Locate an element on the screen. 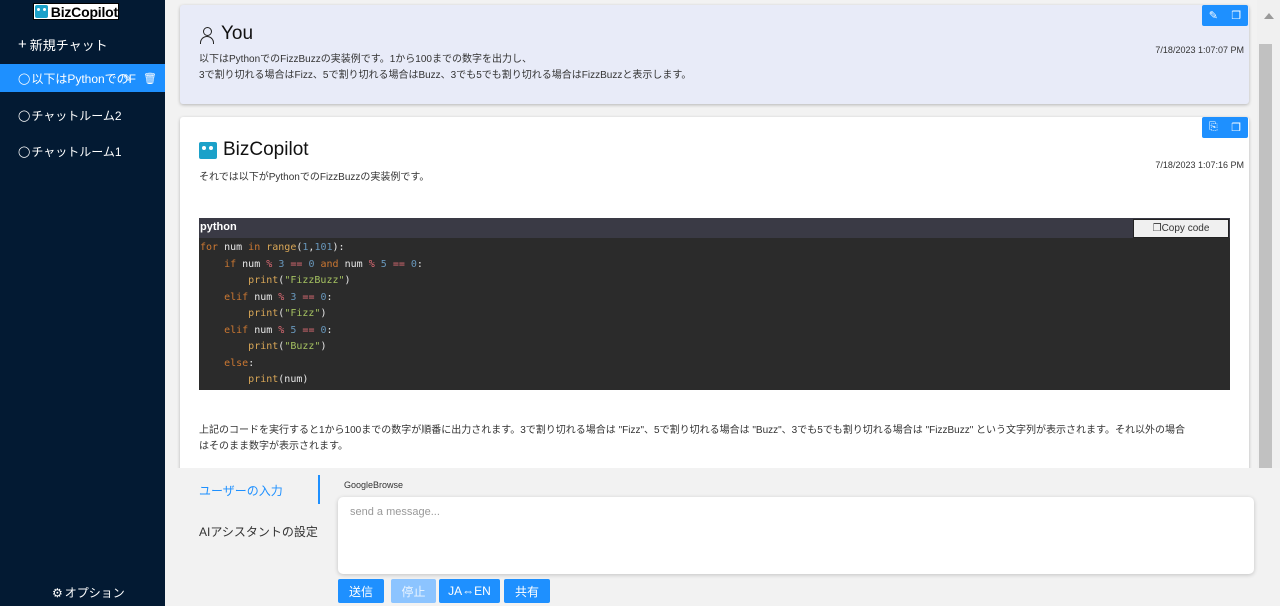  code-language: python is located at coordinates (218, 227).